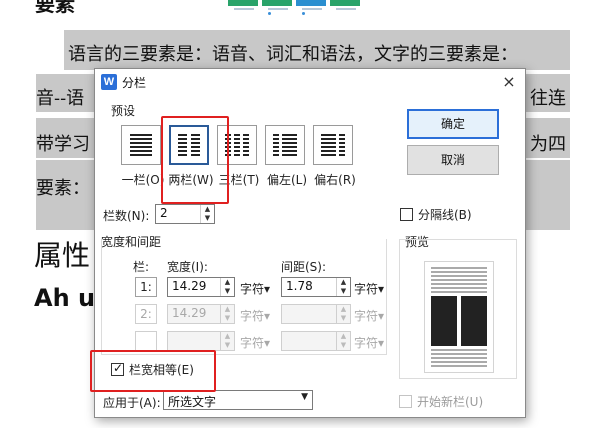  I want to click on num-columns-label: 栏数(N):, so click(126, 216).